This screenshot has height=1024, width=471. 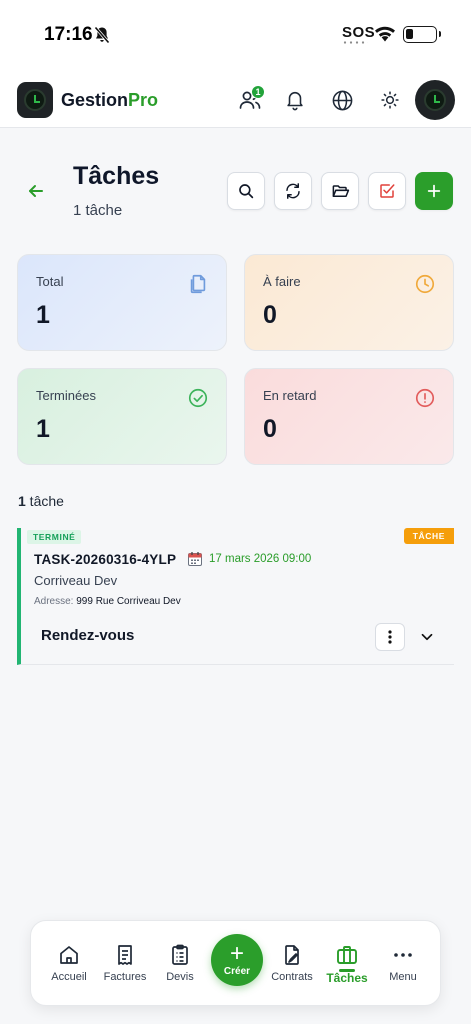 I want to click on plus-icon, so click(x=434, y=191).